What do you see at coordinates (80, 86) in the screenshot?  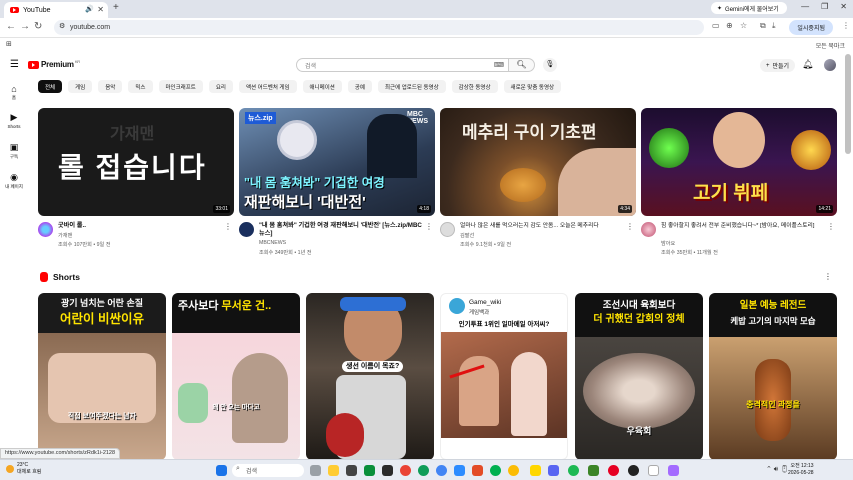 I see `chip-games: 게임` at bounding box center [80, 86].